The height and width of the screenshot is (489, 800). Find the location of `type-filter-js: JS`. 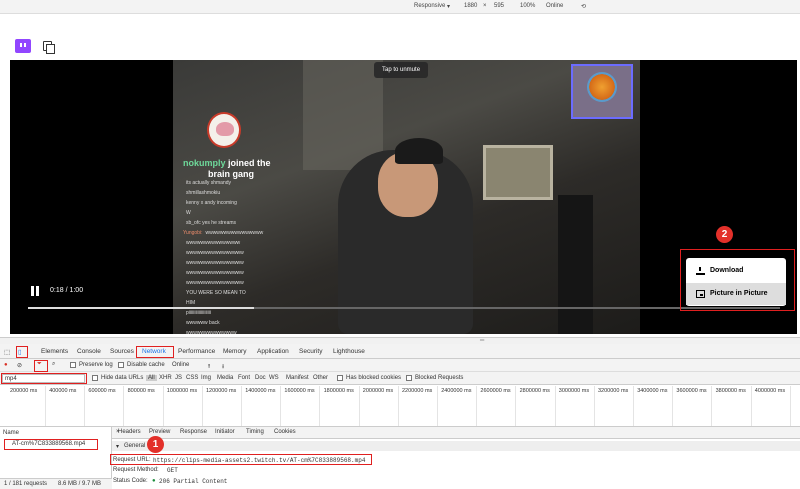

type-filter-js: JS is located at coordinates (178, 378).